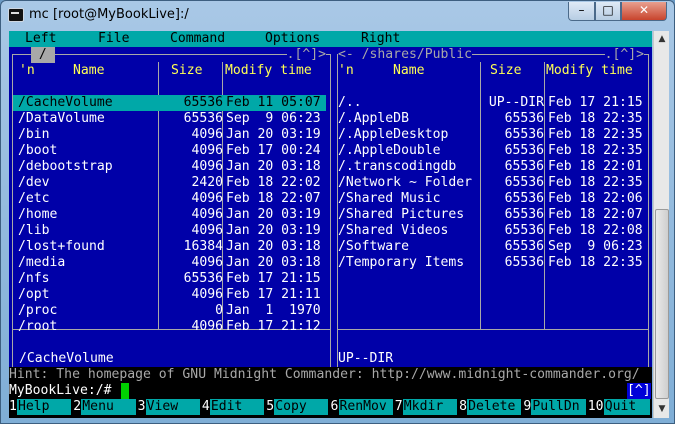 This screenshot has width=675, height=424. I want to click on scroll-thumb, so click(662, 304).